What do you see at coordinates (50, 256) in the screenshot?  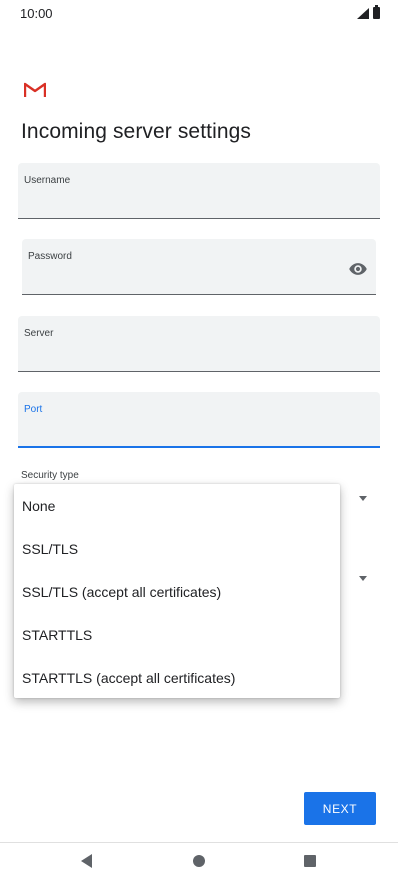 I see `password-label: Password` at bounding box center [50, 256].